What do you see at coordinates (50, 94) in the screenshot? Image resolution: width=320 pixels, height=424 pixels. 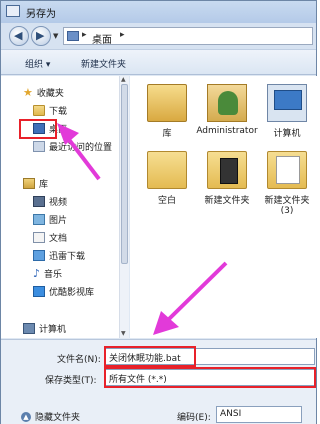 I see `nav-item-label: 收藏夹` at bounding box center [50, 94].